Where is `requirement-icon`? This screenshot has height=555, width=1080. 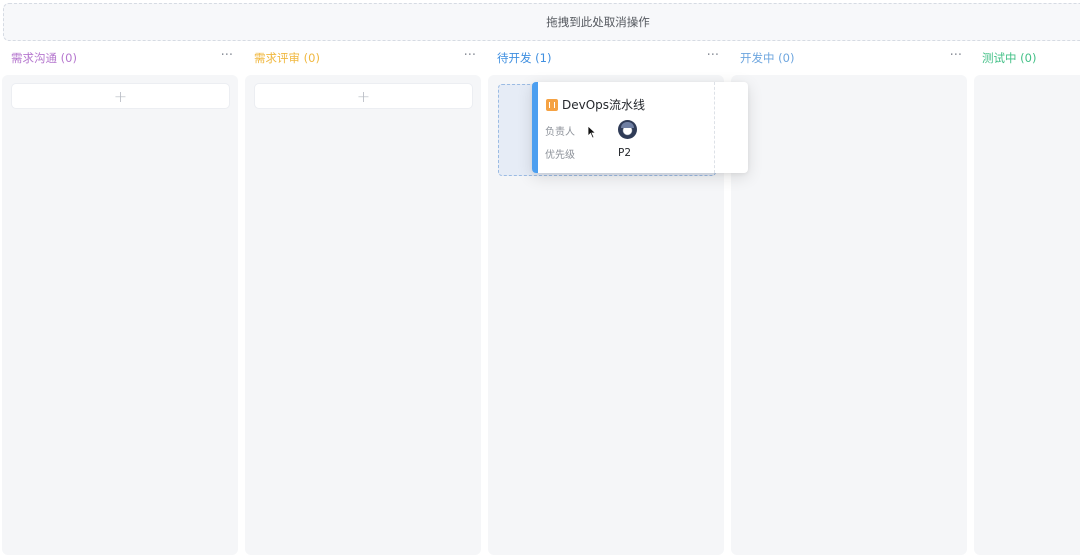
requirement-icon is located at coordinates (552, 104).